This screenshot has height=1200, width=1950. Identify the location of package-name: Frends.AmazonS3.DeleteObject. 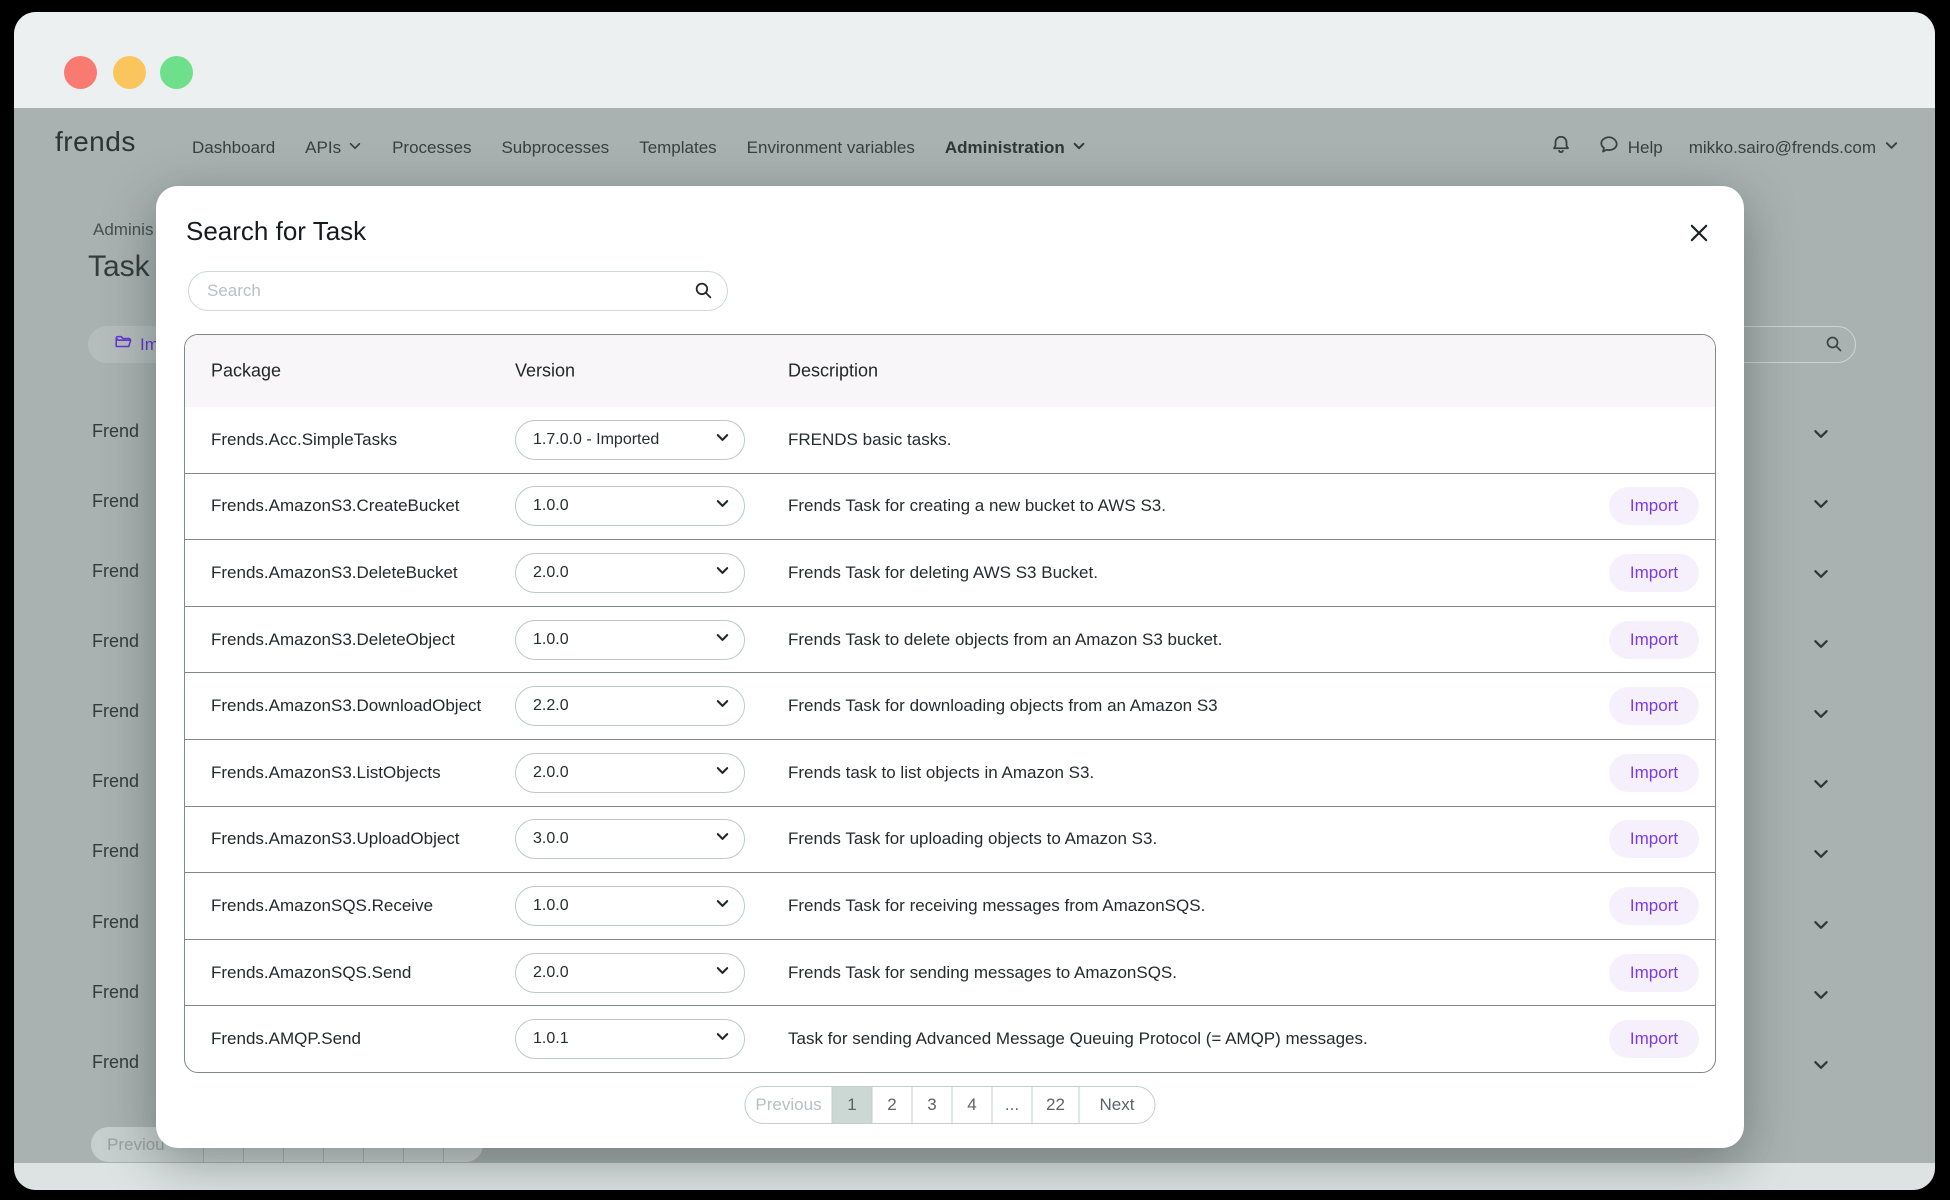
(333, 639).